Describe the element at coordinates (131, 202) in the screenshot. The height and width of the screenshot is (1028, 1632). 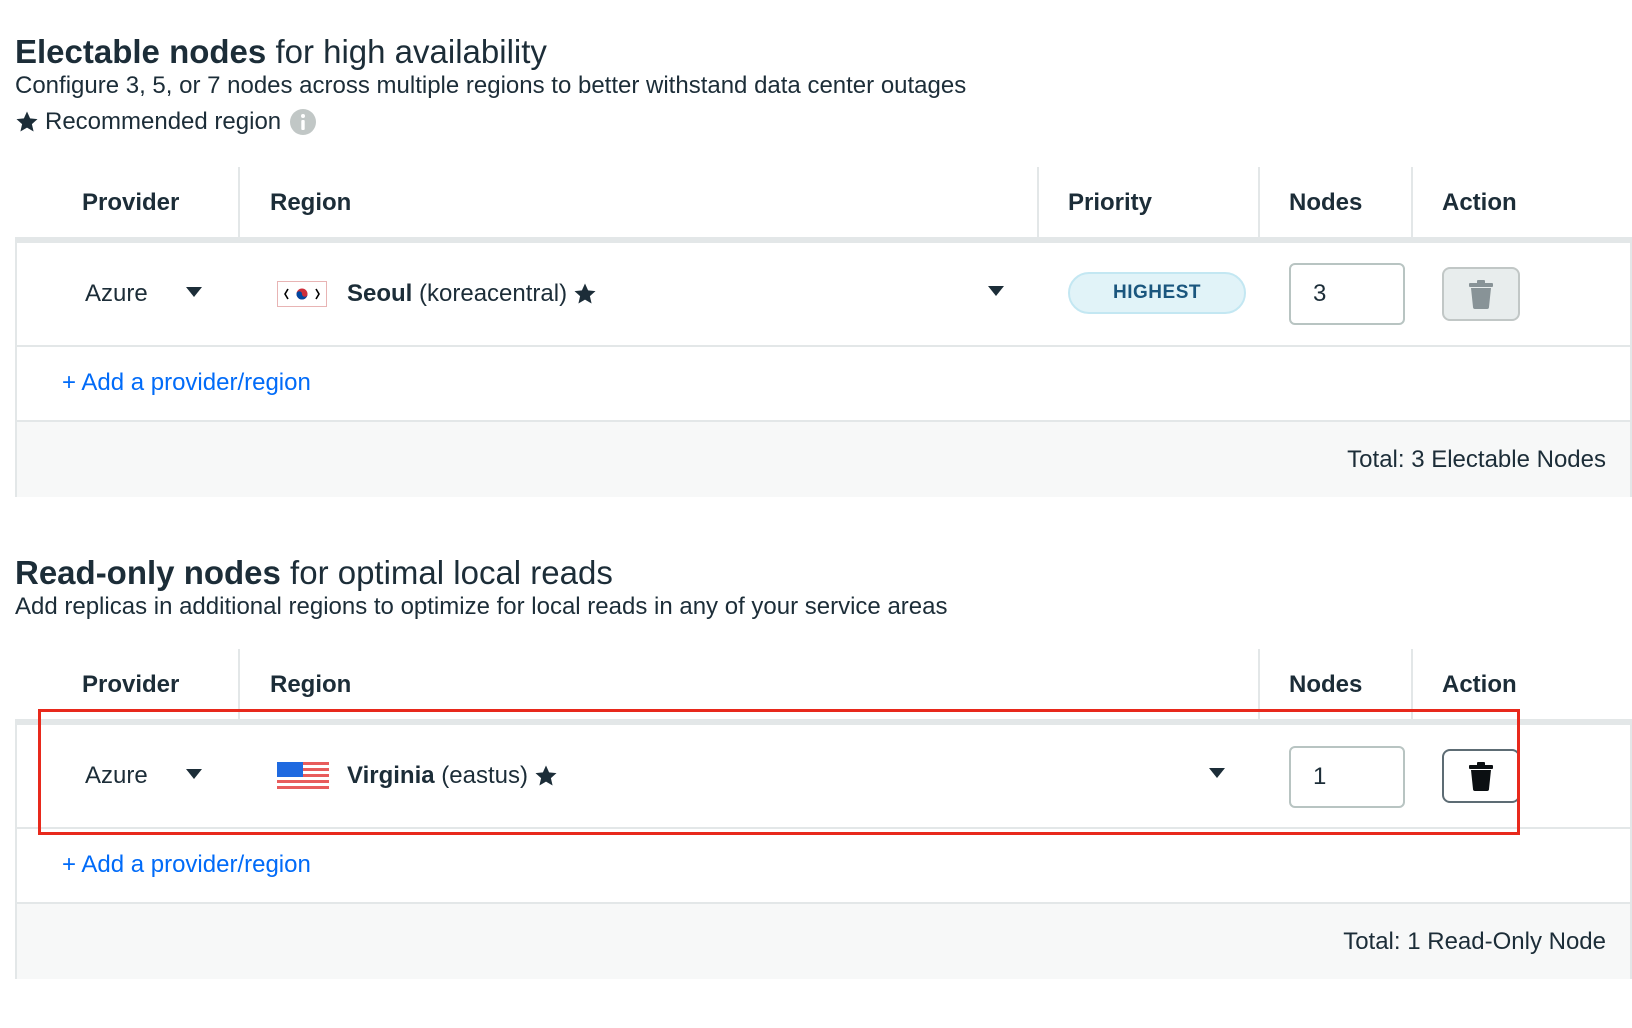
I see `col-header-provider: Provider` at that location.